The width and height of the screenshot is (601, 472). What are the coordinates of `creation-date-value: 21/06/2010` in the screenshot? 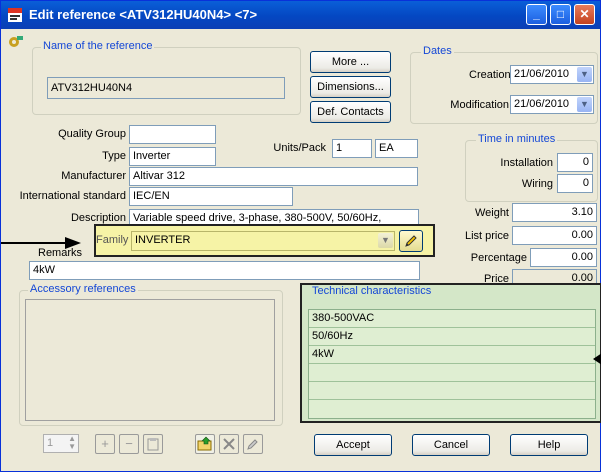 It's located at (542, 74).